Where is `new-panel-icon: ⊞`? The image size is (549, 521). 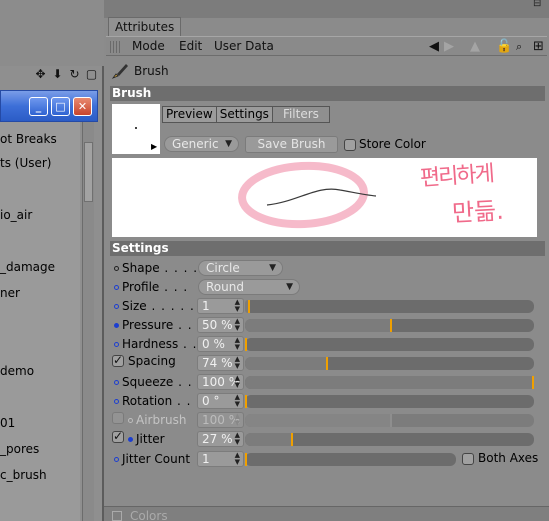 new-panel-icon: ⊞ is located at coordinates (538, 46).